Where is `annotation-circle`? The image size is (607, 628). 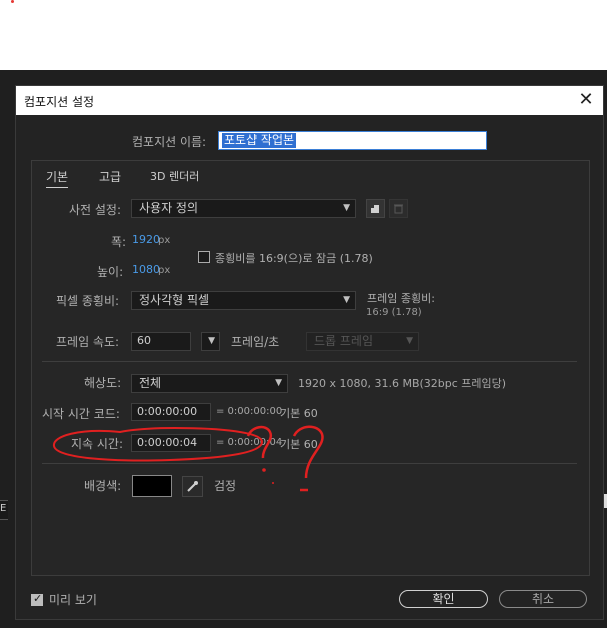
annotation-circle is located at coordinates (158, 444).